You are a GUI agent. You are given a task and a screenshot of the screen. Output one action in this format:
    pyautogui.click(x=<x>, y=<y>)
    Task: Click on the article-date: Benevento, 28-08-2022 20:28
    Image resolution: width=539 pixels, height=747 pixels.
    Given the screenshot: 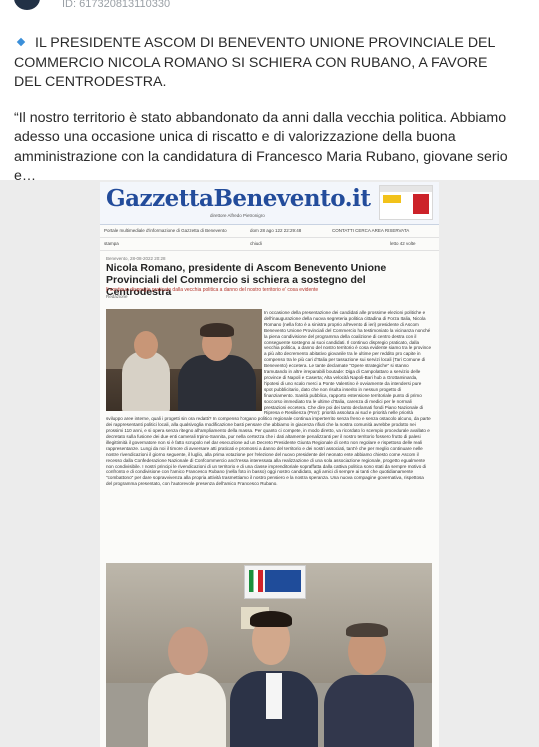 What is the action you would take?
    pyautogui.click(x=136, y=258)
    